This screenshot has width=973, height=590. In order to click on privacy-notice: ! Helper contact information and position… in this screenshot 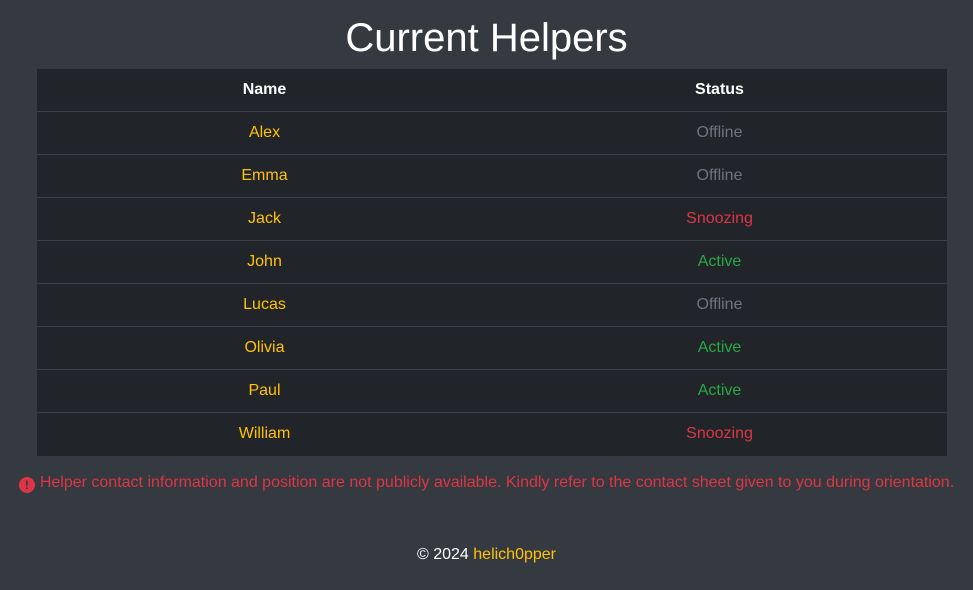, I will do `click(486, 483)`.